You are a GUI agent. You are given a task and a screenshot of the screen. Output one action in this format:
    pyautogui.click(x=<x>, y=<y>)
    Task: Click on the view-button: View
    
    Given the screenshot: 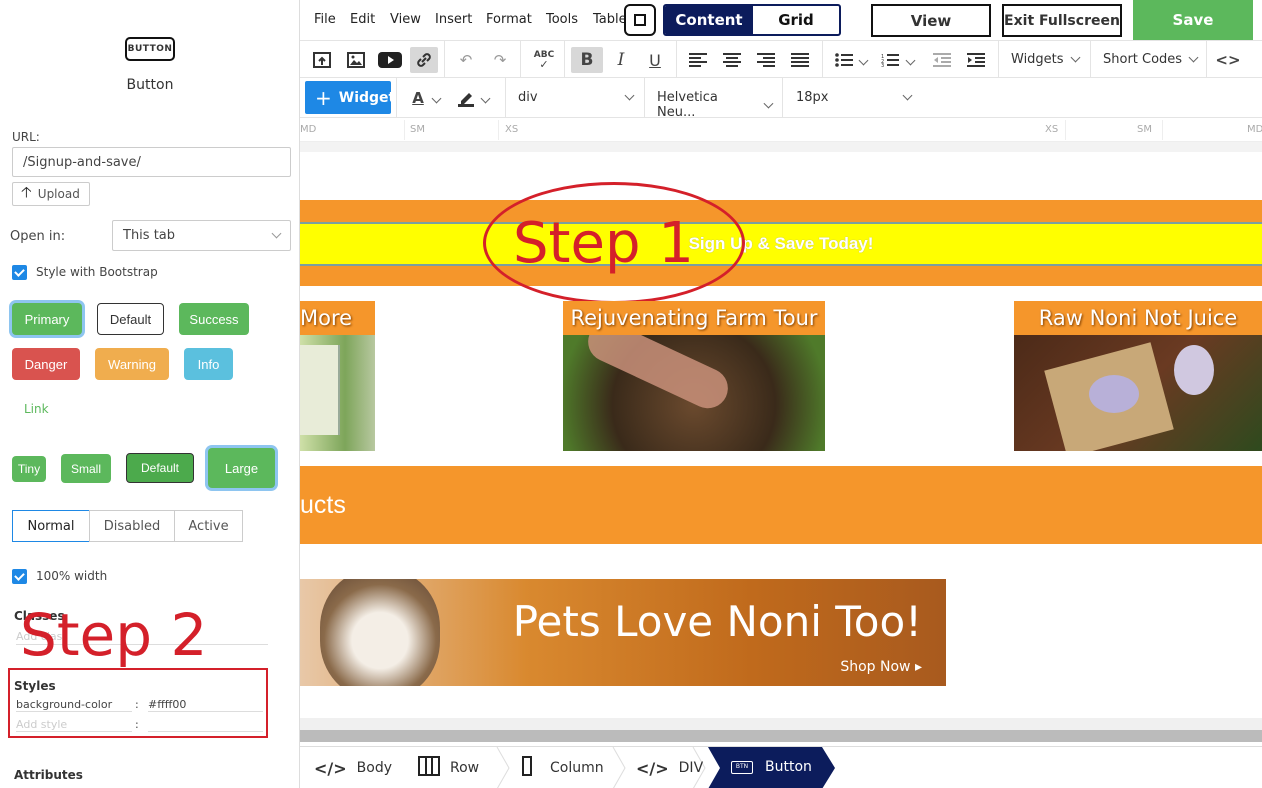 What is the action you would take?
    pyautogui.click(x=931, y=20)
    